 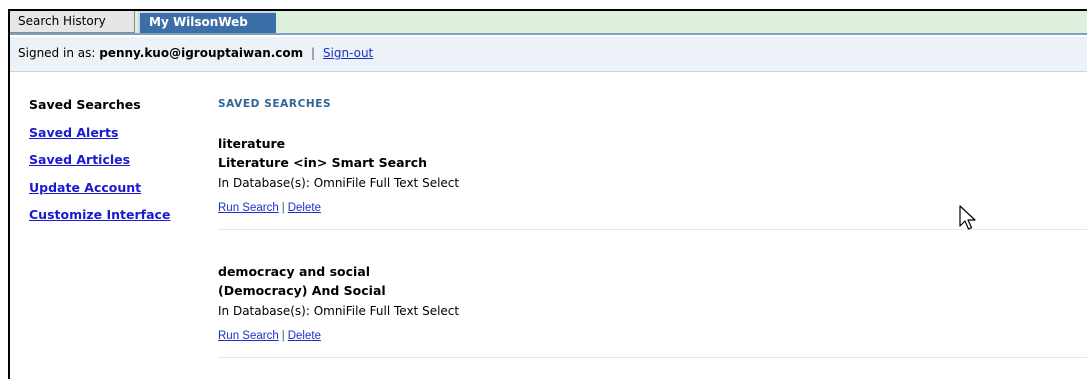 What do you see at coordinates (119, 139) in the screenshot?
I see `sidebar-item-saved-alerts: Saved Alerts` at bounding box center [119, 139].